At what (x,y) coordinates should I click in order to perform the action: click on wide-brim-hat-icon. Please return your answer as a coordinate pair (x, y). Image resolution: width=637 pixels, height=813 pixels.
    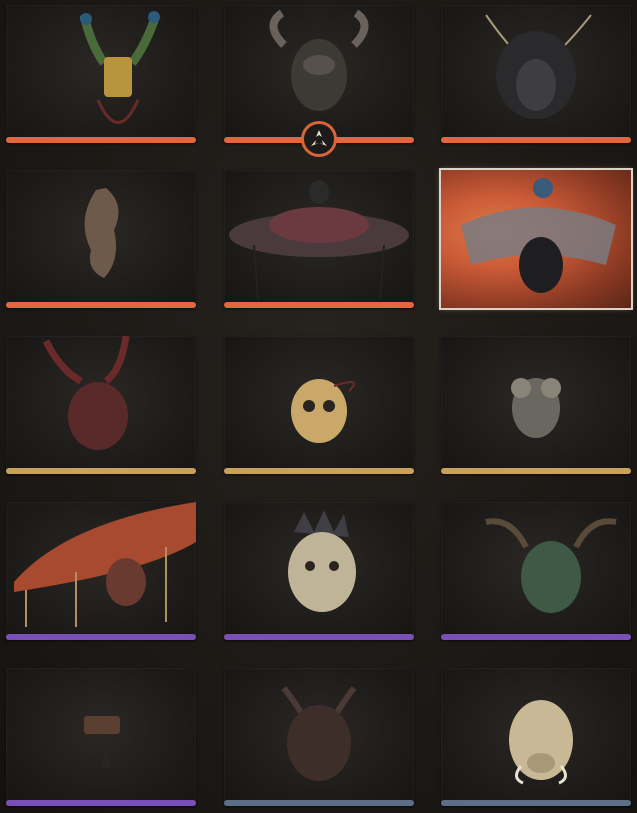
    Looking at the image, I should click on (319, 240).